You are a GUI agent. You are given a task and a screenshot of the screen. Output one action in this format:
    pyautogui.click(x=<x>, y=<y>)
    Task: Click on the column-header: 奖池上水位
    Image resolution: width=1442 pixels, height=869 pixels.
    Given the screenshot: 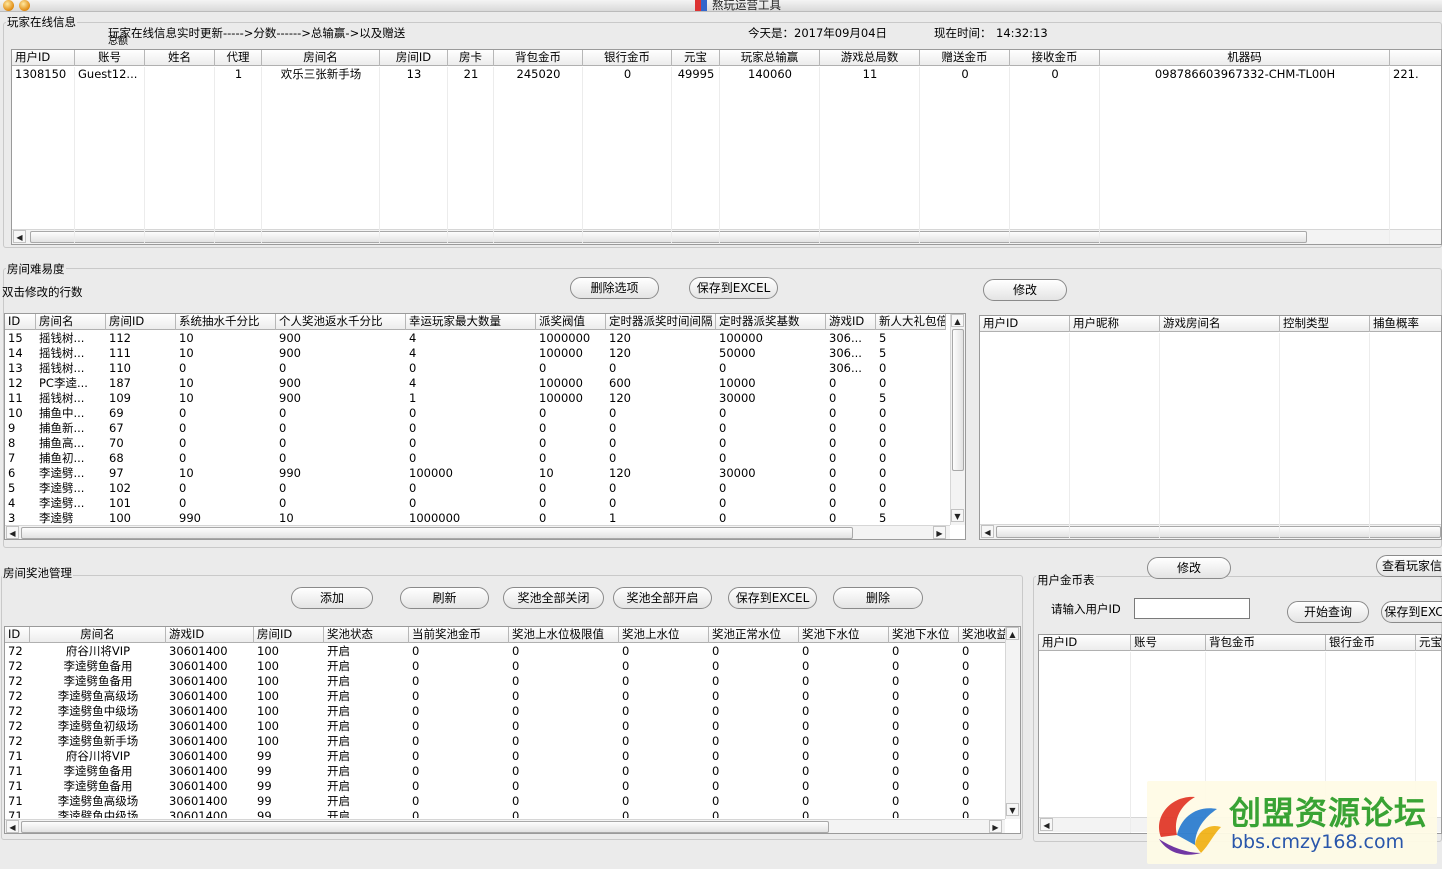 What is the action you would take?
    pyautogui.click(x=664, y=635)
    